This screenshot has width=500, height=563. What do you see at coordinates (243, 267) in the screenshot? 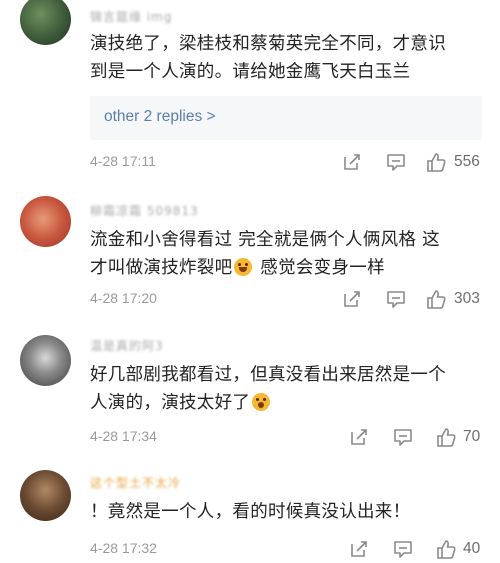
I see `grinning-face-emoji-icon` at bounding box center [243, 267].